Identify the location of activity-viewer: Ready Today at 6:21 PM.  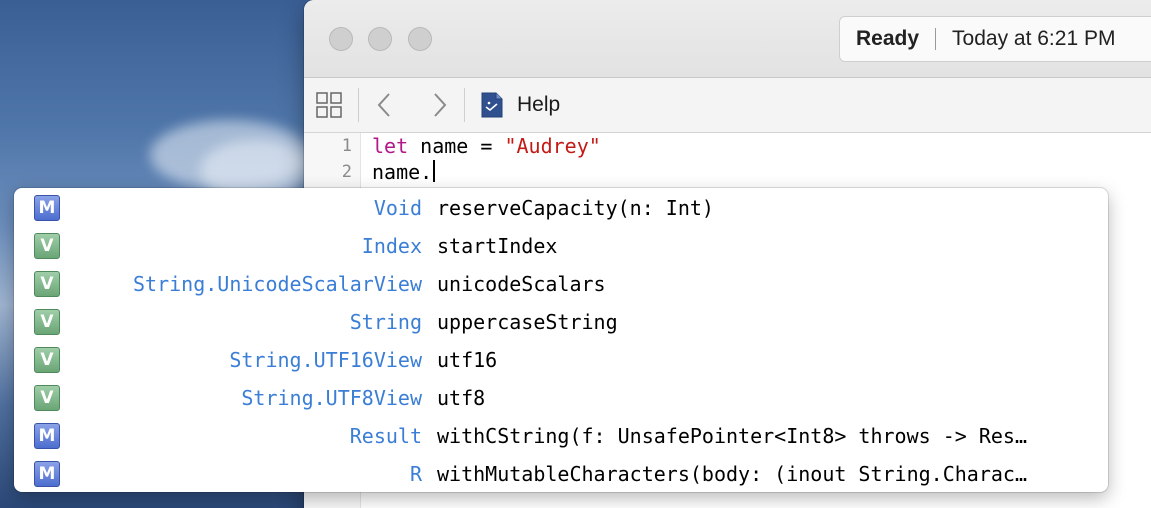
(995, 39).